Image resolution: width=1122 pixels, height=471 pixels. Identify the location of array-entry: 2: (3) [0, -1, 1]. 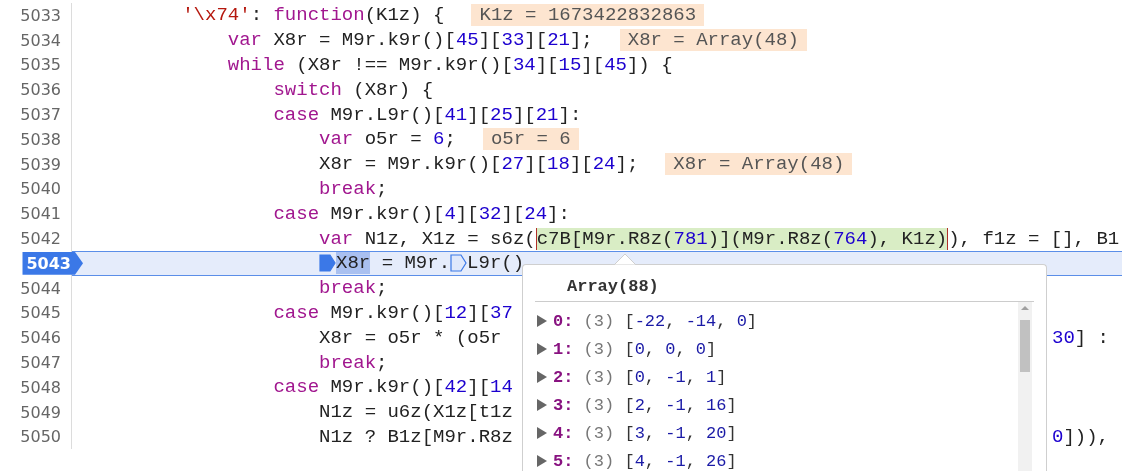
(640, 377).